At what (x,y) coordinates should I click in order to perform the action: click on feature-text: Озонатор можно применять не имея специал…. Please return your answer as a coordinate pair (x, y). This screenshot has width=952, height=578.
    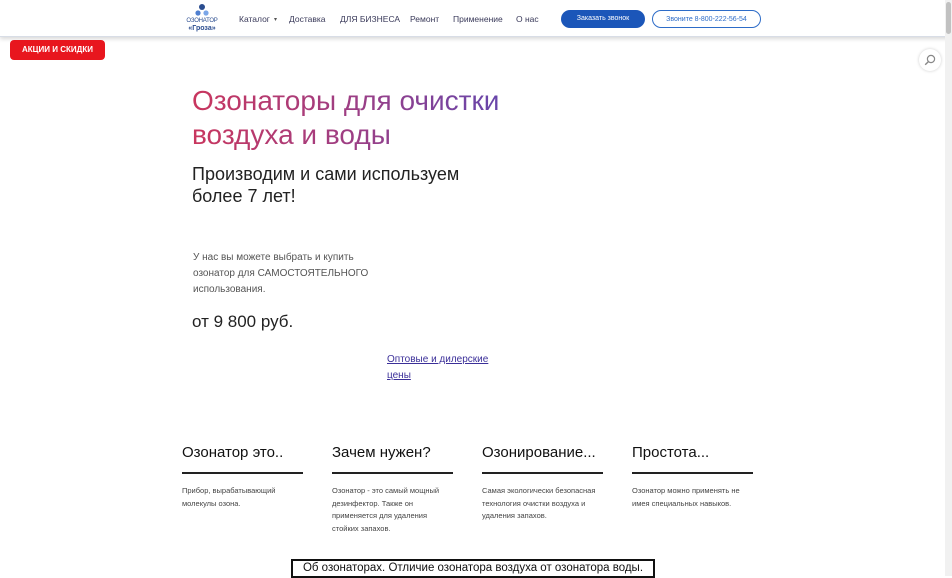
    Looking at the image, I should click on (686, 497).